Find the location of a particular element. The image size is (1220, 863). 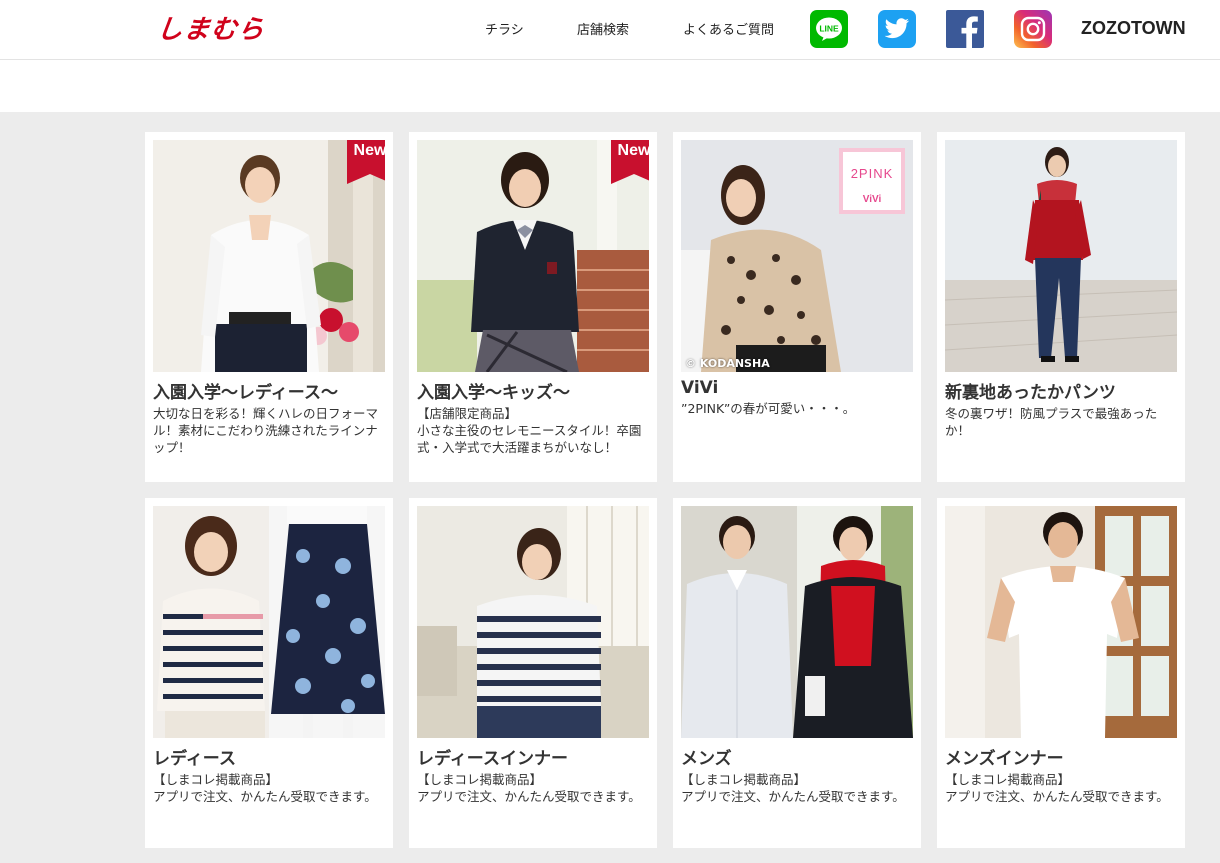

product-card: レディース 【しまコレ掲載商品】 アプリで注文、かんたん受取できます。 is located at coordinates (269, 673).